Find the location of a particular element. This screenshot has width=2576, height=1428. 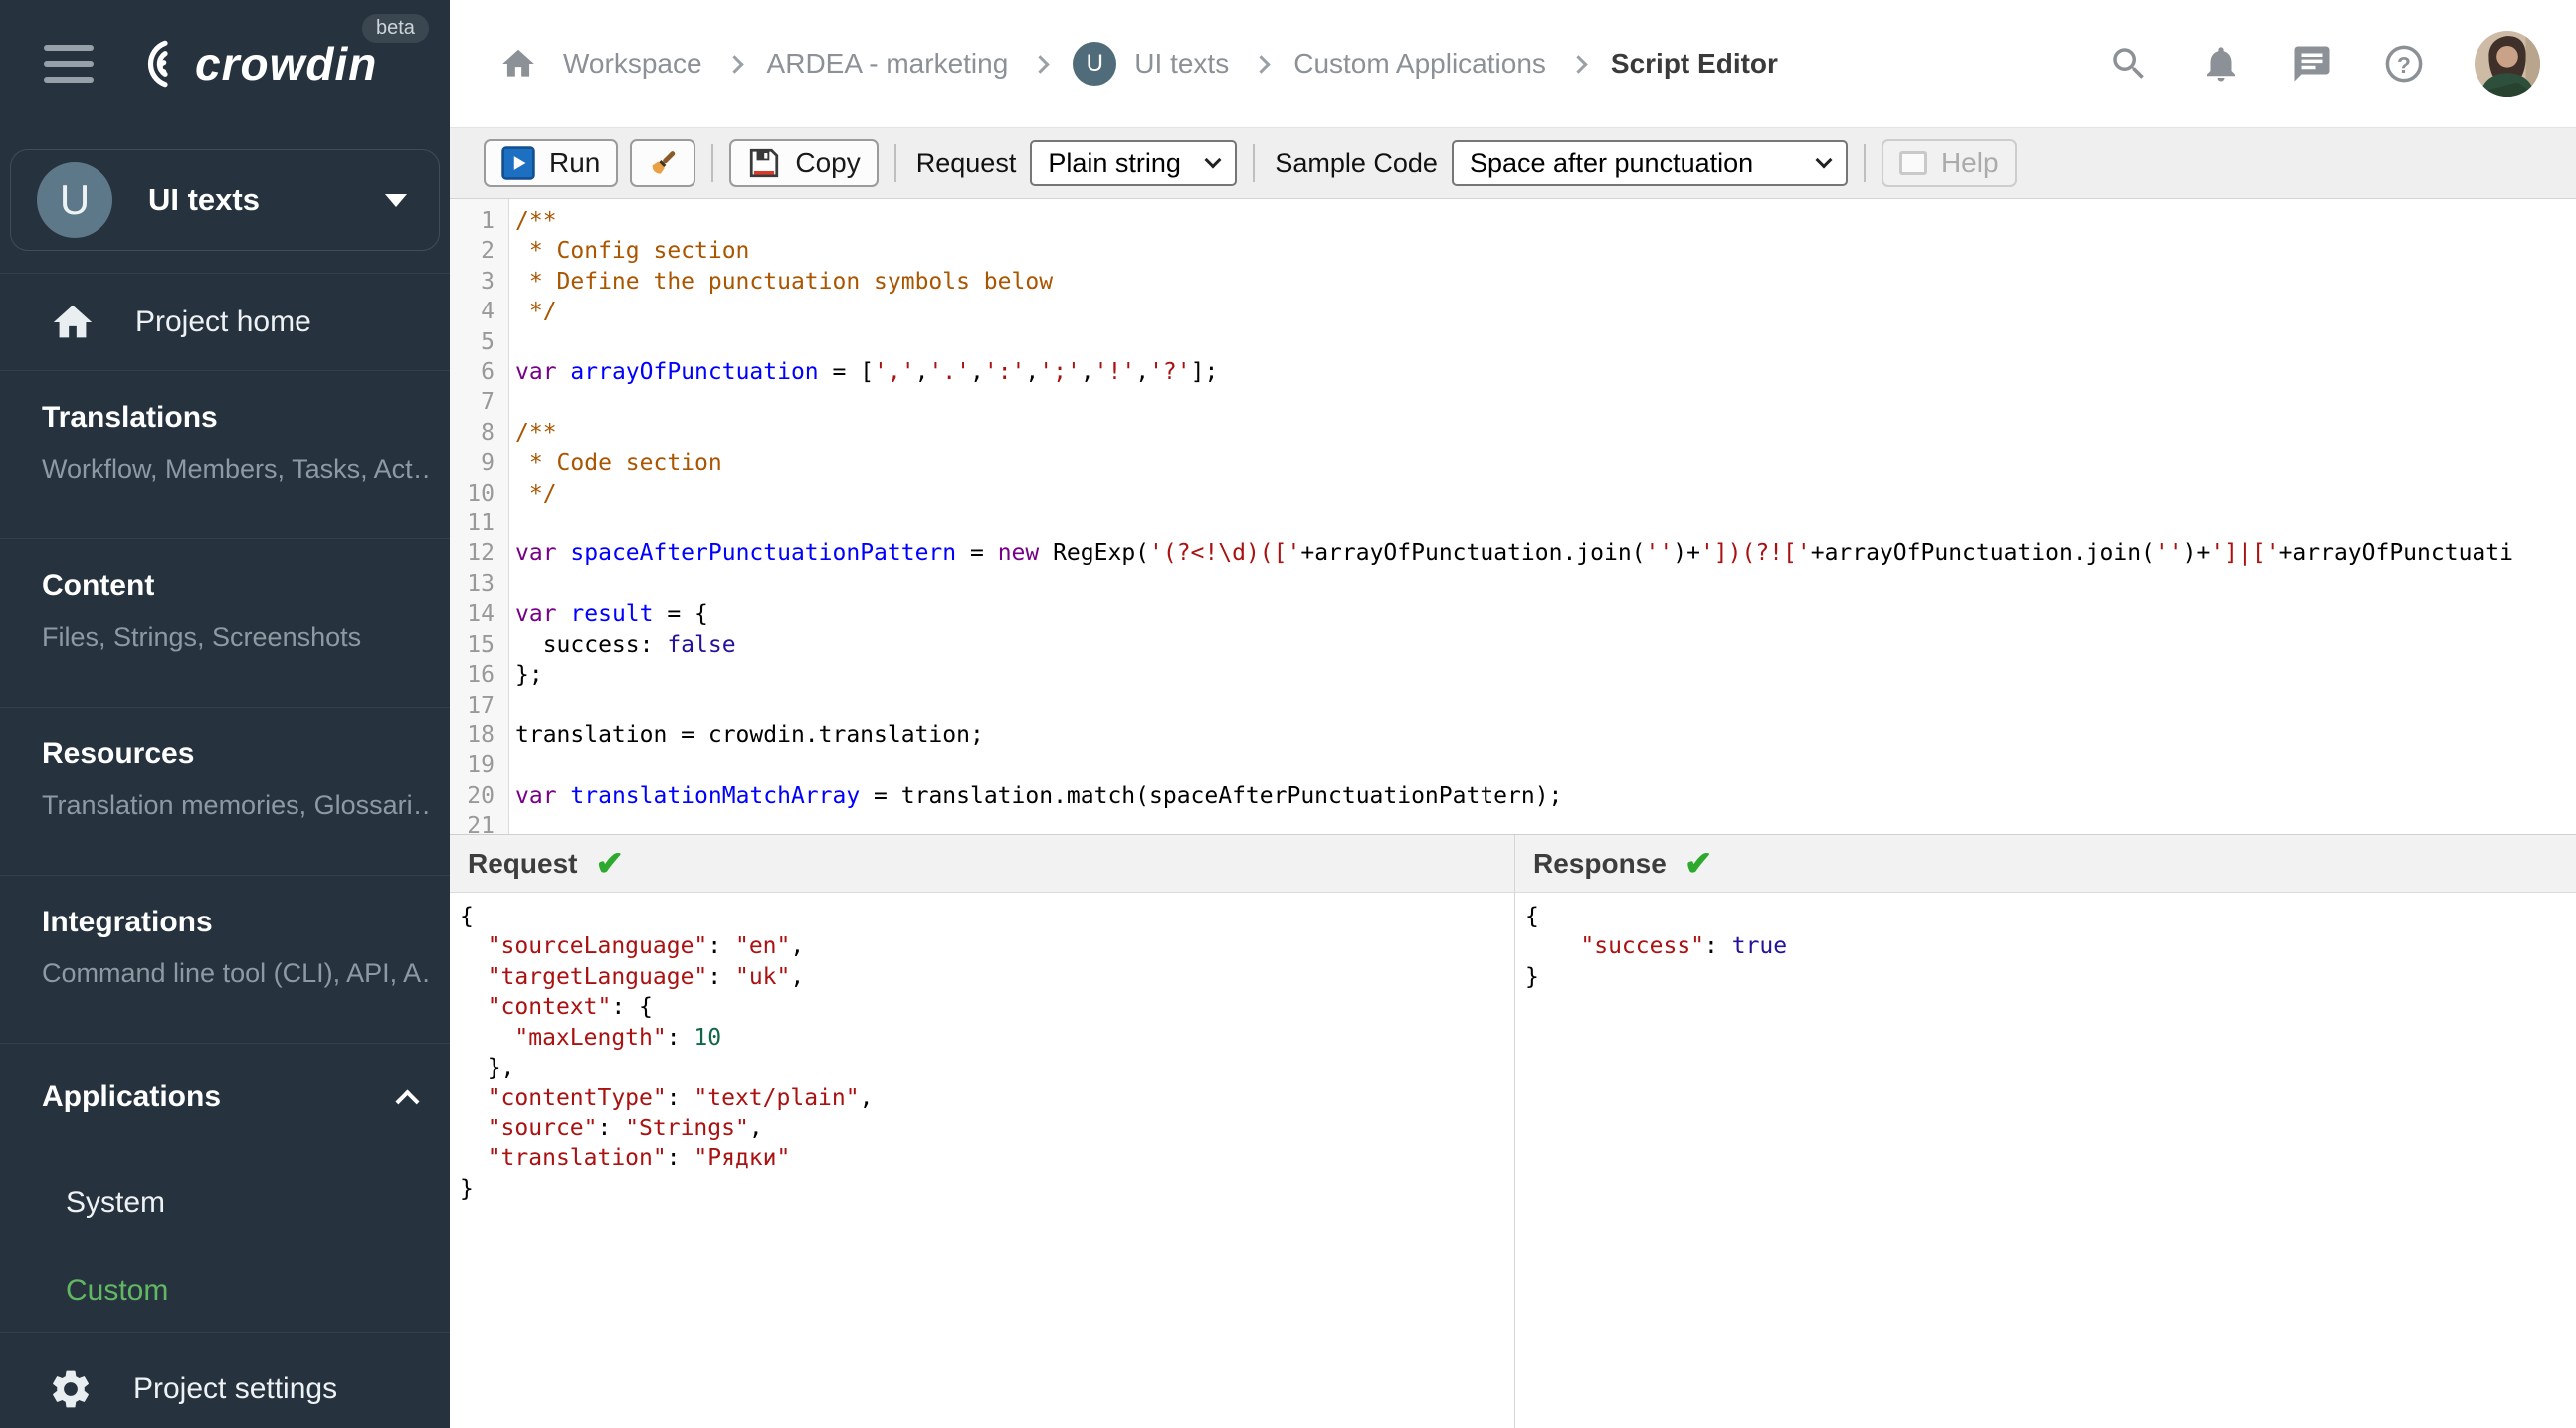

applications-item-system: System is located at coordinates (241, 1203).